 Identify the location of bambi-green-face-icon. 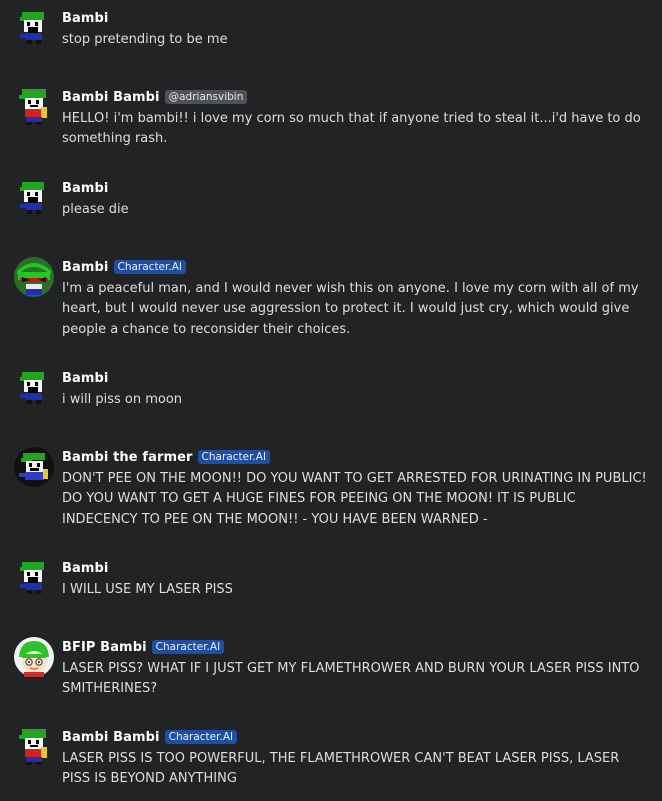
(34, 277).